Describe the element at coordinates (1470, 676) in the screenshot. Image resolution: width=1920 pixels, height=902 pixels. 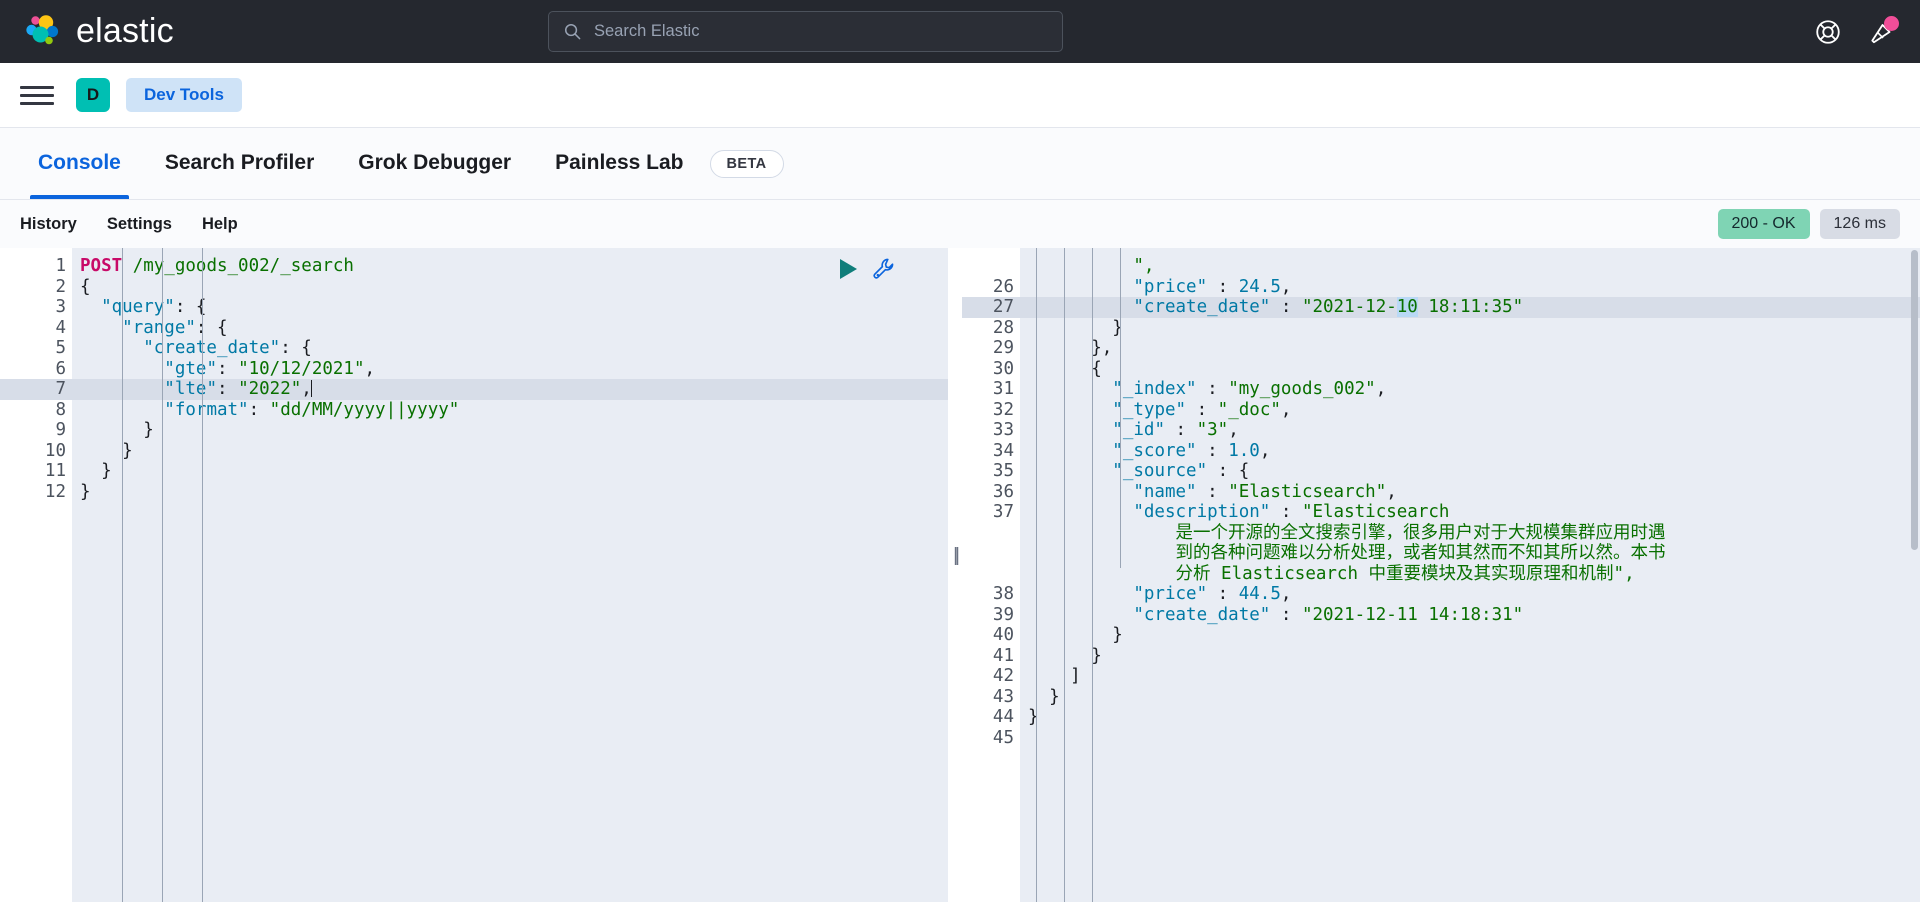
I see `code-line: ]` at that location.